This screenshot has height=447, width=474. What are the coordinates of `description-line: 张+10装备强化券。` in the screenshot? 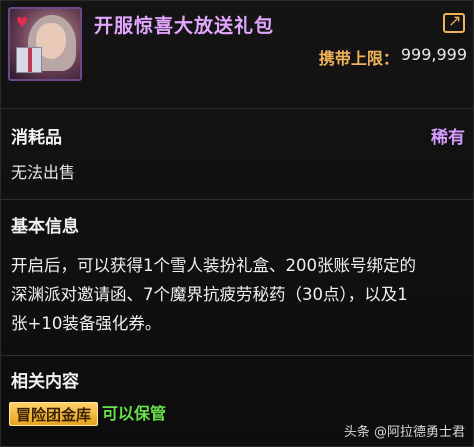 It's located at (86, 323).